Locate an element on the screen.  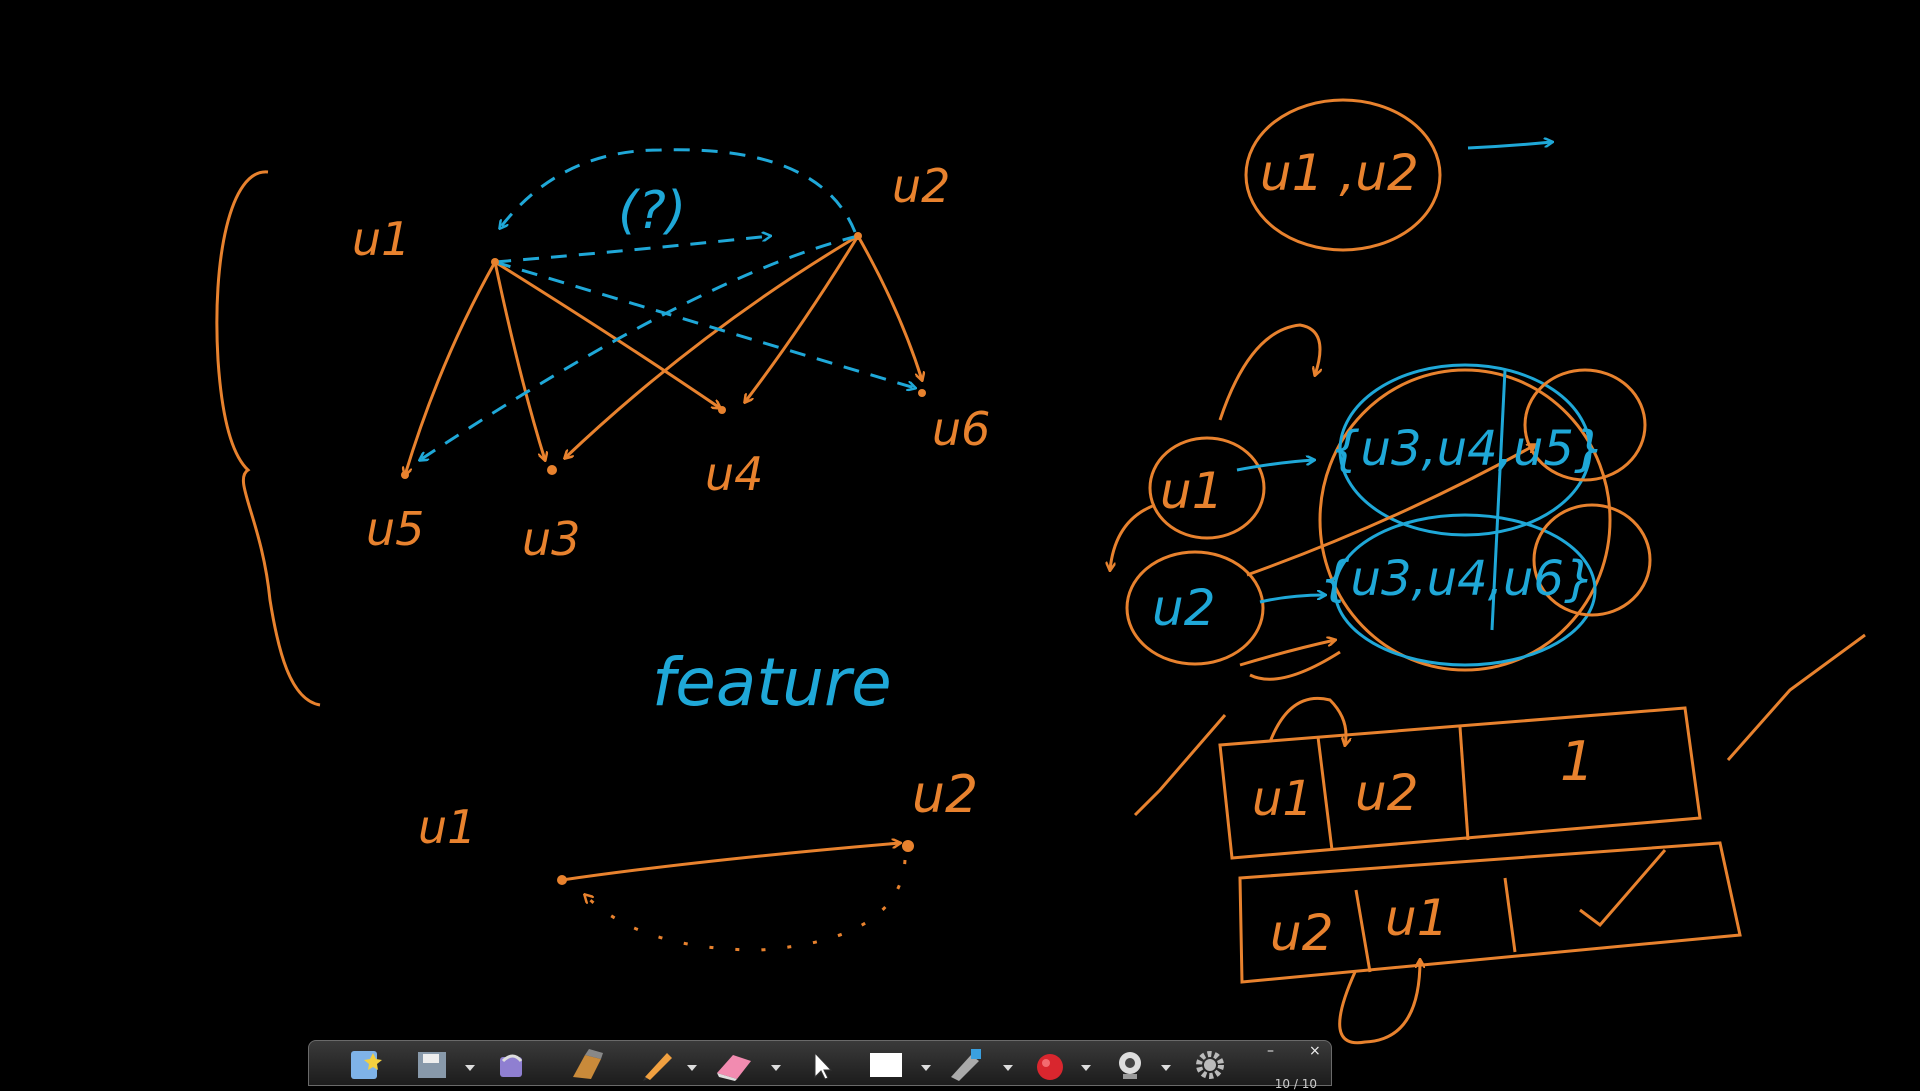
minimize-button: – is located at coordinates (1270, 1051).